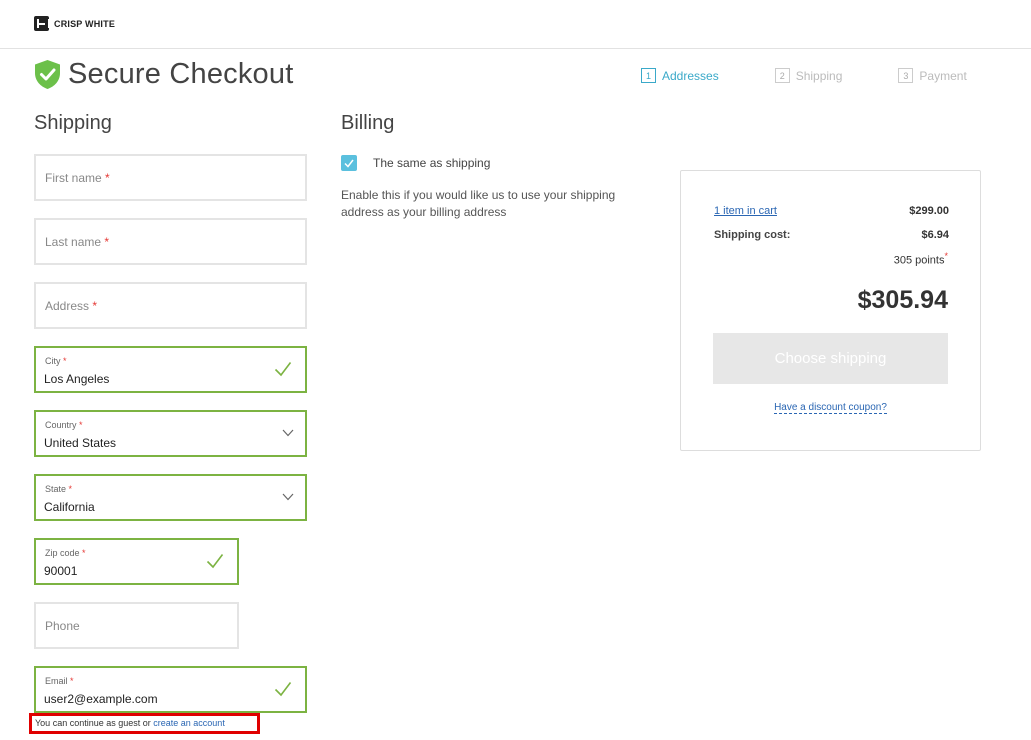 This screenshot has height=740, width=1031. I want to click on brand-name: CRISP WHITE, so click(85, 23).